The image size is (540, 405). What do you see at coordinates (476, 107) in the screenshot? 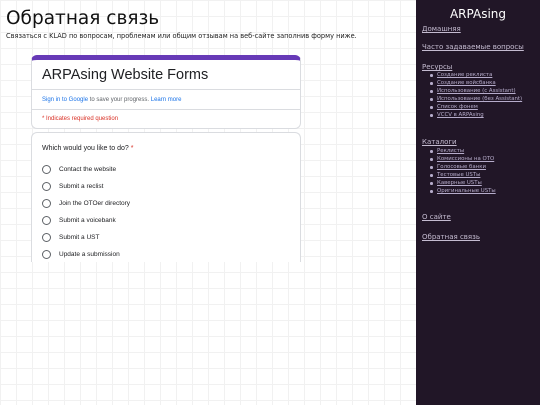
I see `nav-resource-item: Список фонем` at bounding box center [476, 107].